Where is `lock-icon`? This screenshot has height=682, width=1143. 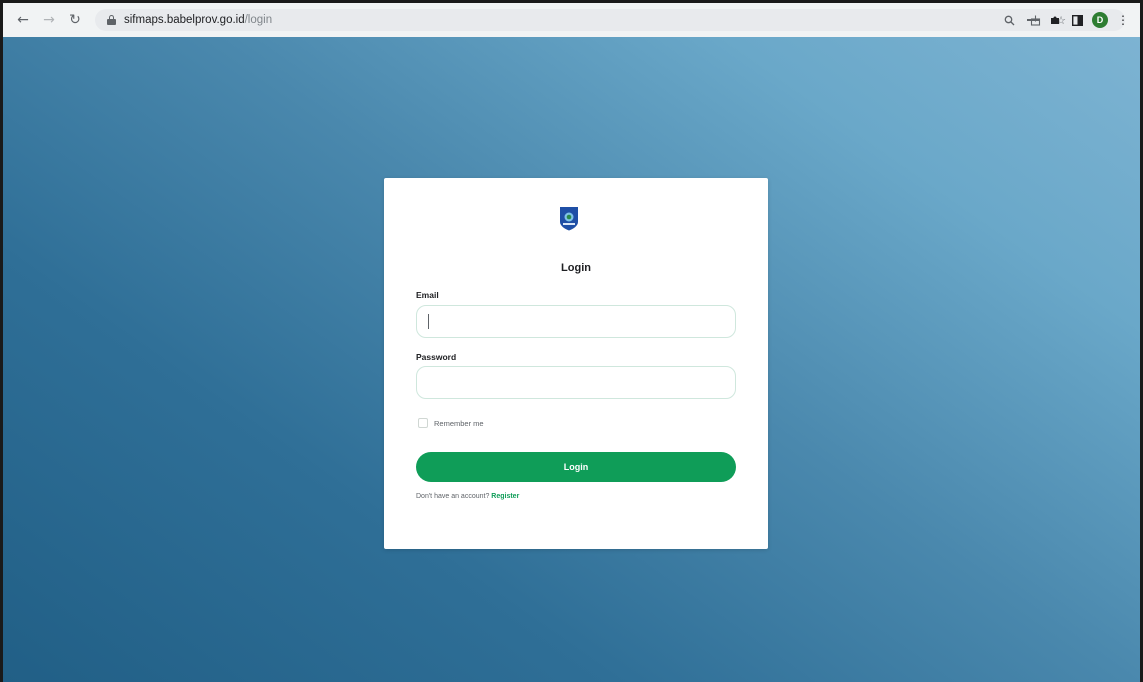 lock-icon is located at coordinates (111, 20).